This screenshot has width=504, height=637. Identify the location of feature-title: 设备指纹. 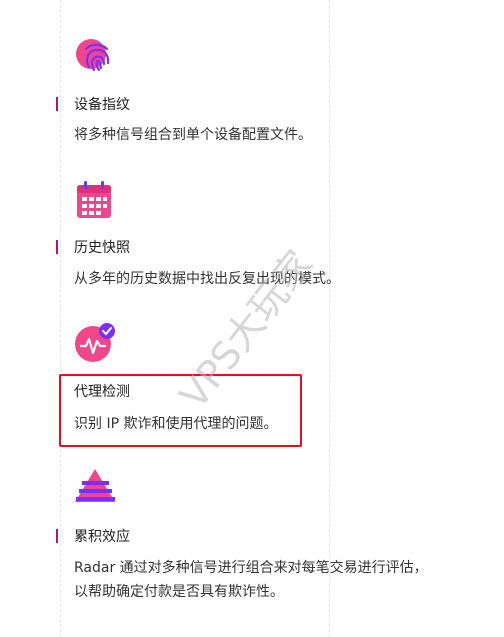
(102, 105).